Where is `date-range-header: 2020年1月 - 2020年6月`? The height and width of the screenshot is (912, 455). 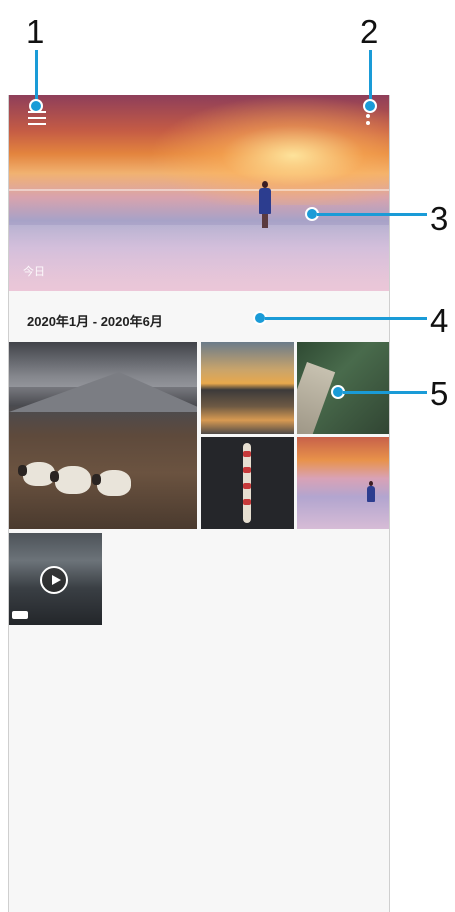
date-range-header: 2020年1月 - 2020年6月 is located at coordinates (95, 321).